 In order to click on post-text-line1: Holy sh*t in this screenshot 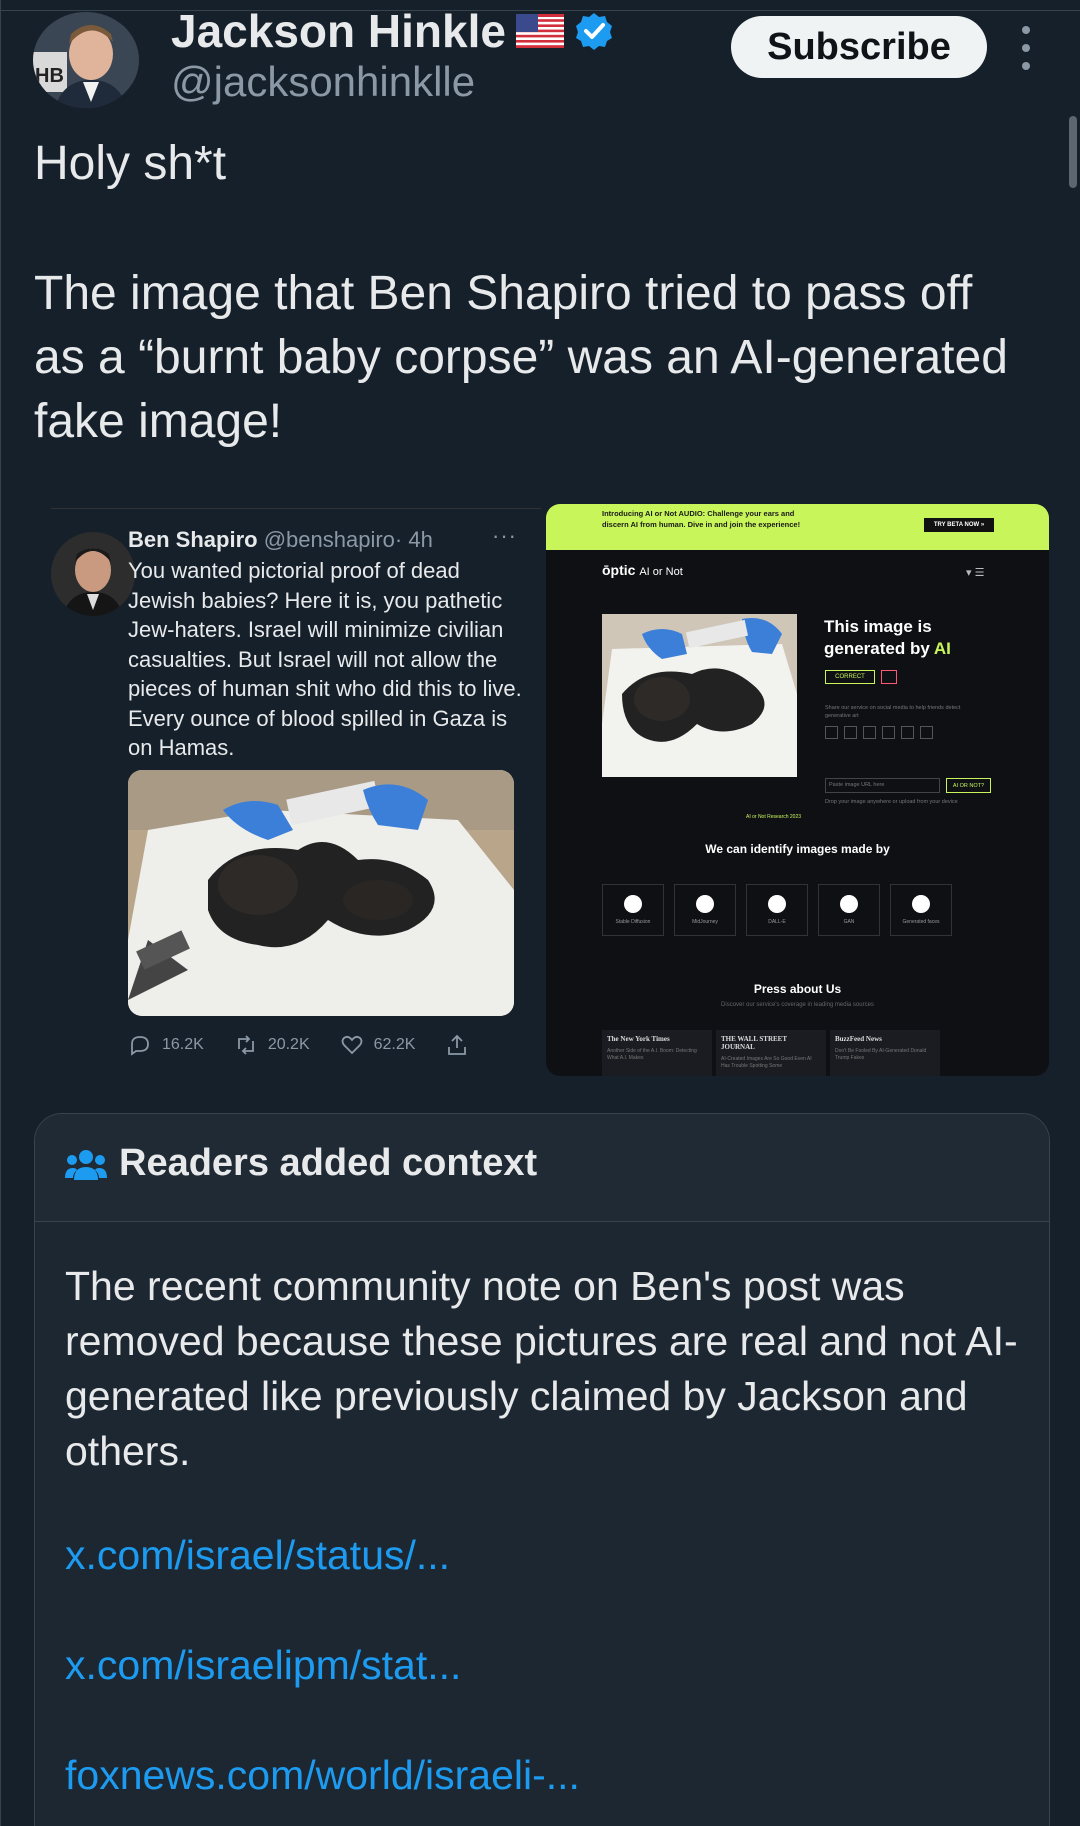, I will do `click(130, 163)`.